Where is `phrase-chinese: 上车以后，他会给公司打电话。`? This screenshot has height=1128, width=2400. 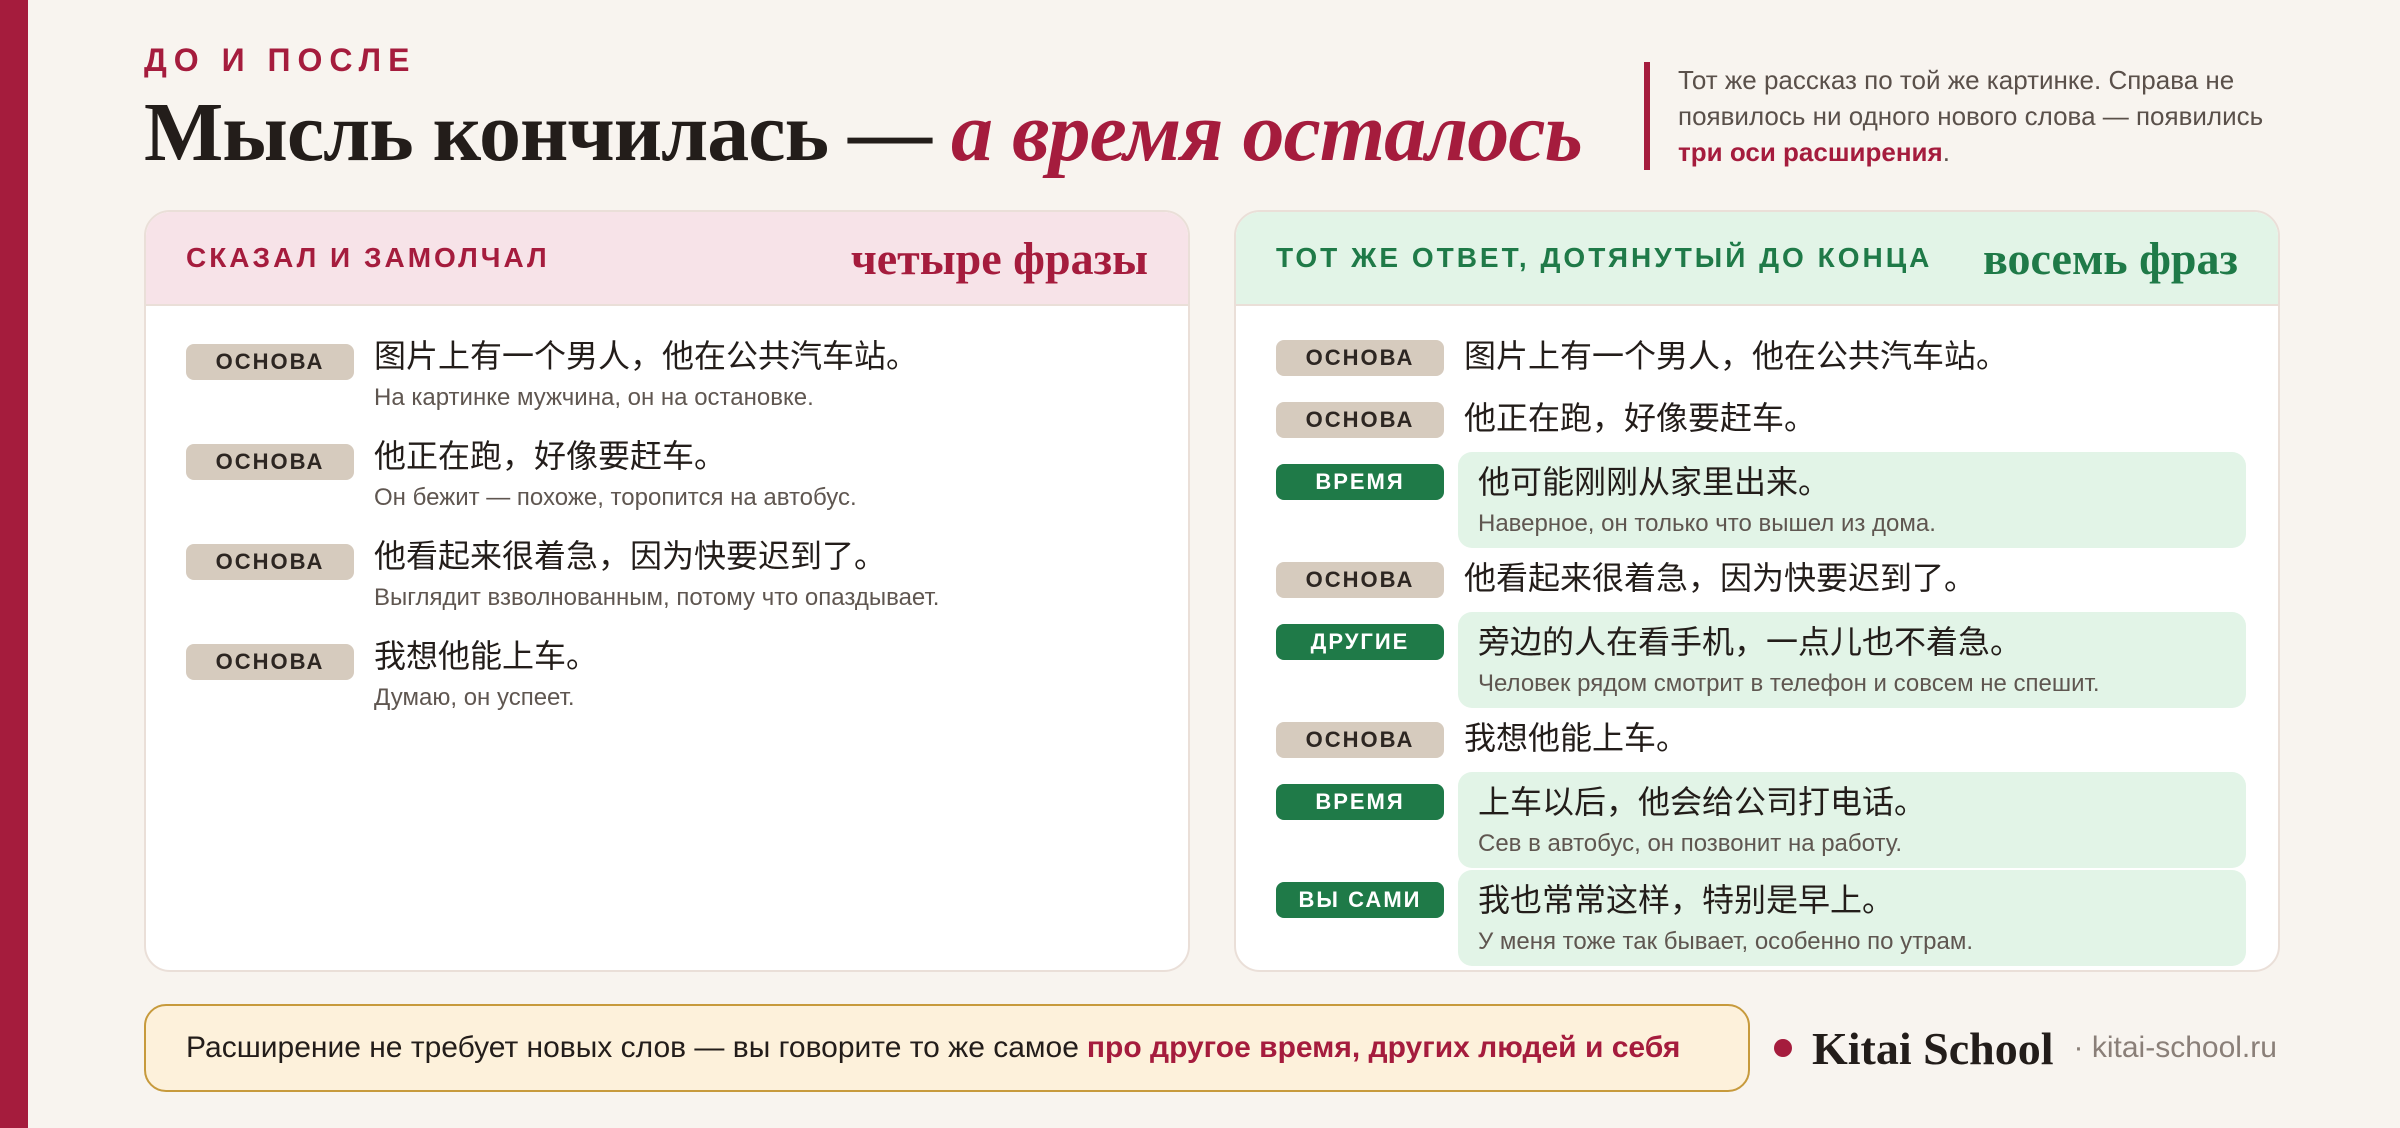
phrase-chinese: 上车以后，他会给公司打电话。 is located at coordinates (1702, 802).